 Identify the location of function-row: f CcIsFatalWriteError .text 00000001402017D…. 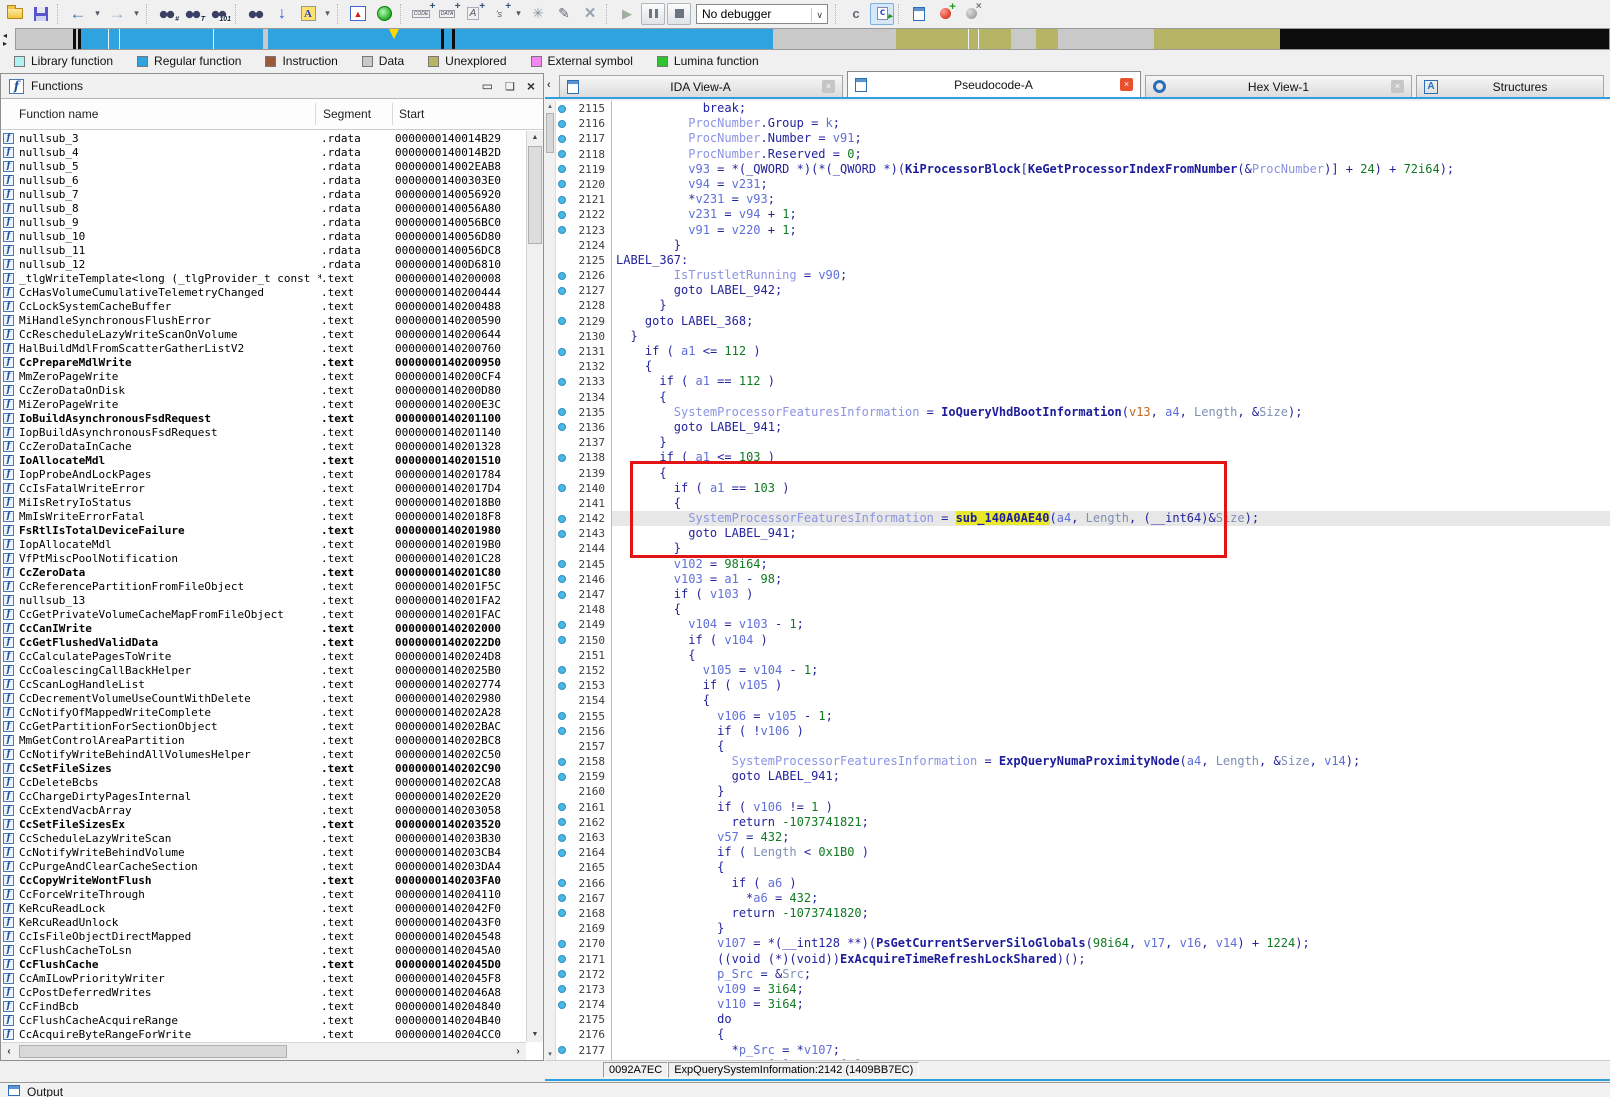
(263, 488).